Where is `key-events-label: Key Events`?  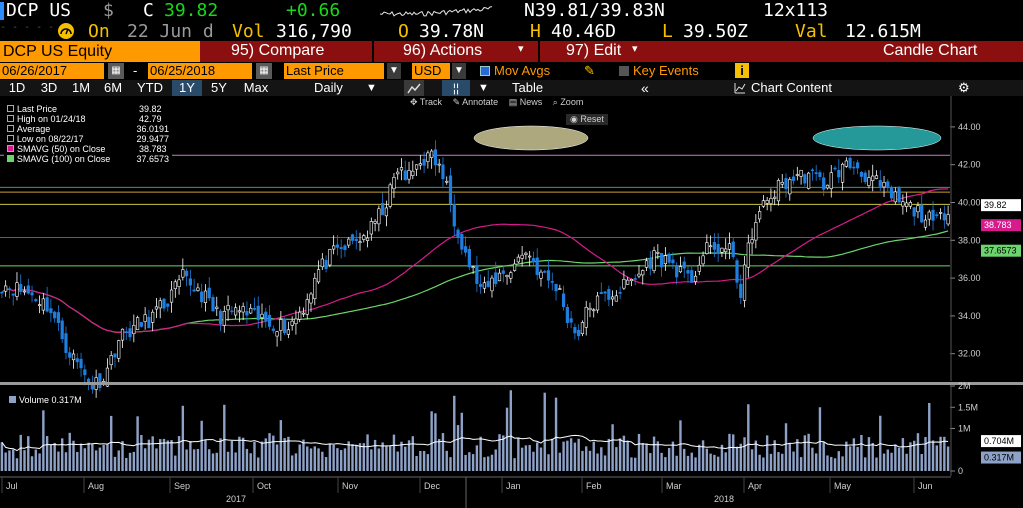
key-events-label: Key Events is located at coordinates (666, 70).